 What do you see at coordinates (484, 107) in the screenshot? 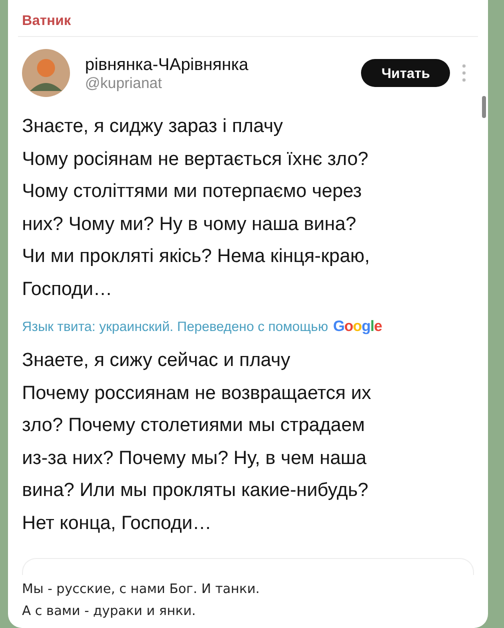
I see `scrollbar` at bounding box center [484, 107].